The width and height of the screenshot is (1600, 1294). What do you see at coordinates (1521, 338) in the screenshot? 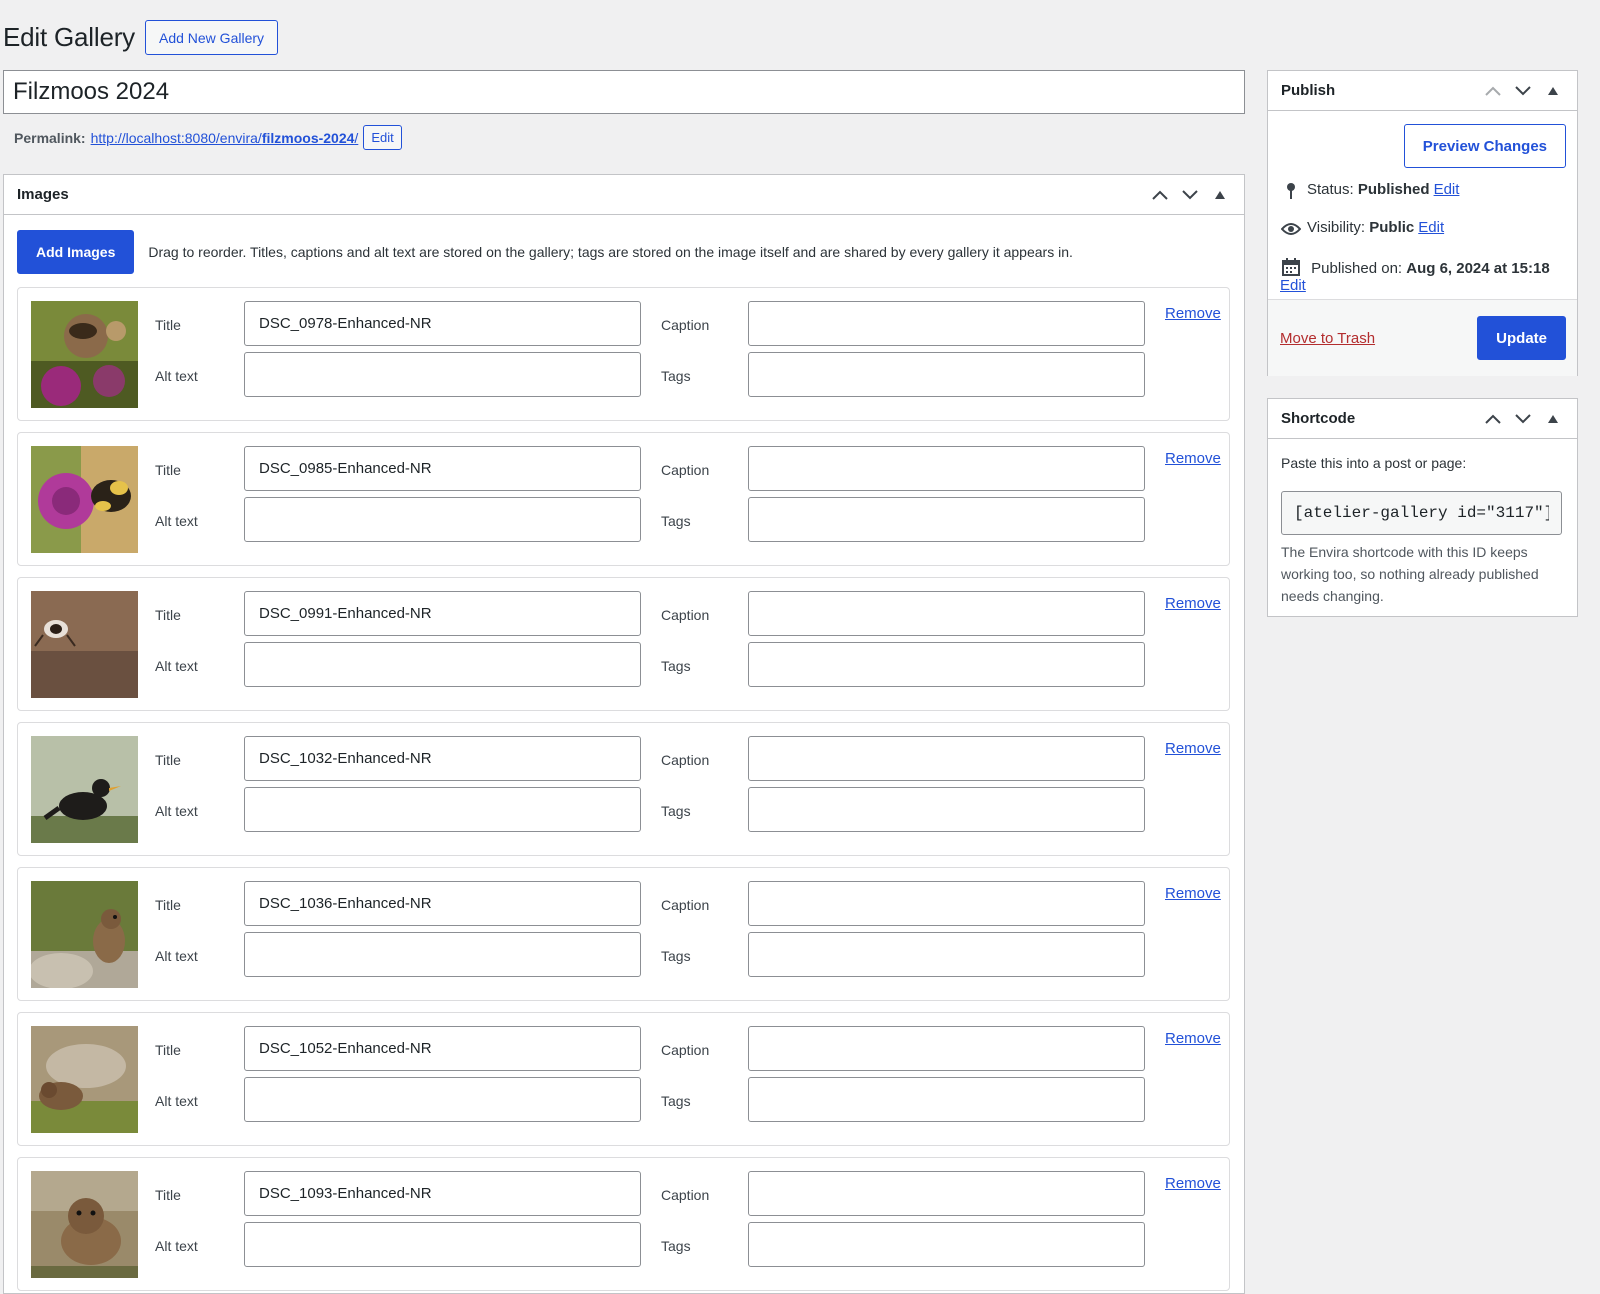
I see `update-button: Update` at bounding box center [1521, 338].